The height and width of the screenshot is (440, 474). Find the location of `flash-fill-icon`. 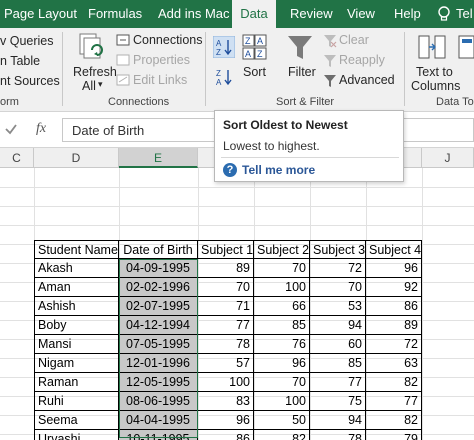

flash-fill-icon is located at coordinates (466, 48).